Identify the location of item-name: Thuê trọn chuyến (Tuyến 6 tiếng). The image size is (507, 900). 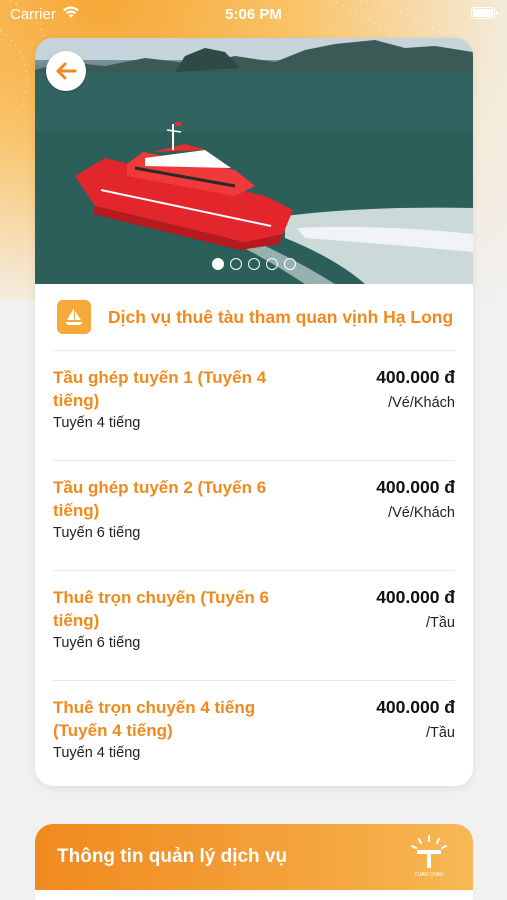
(161, 609).